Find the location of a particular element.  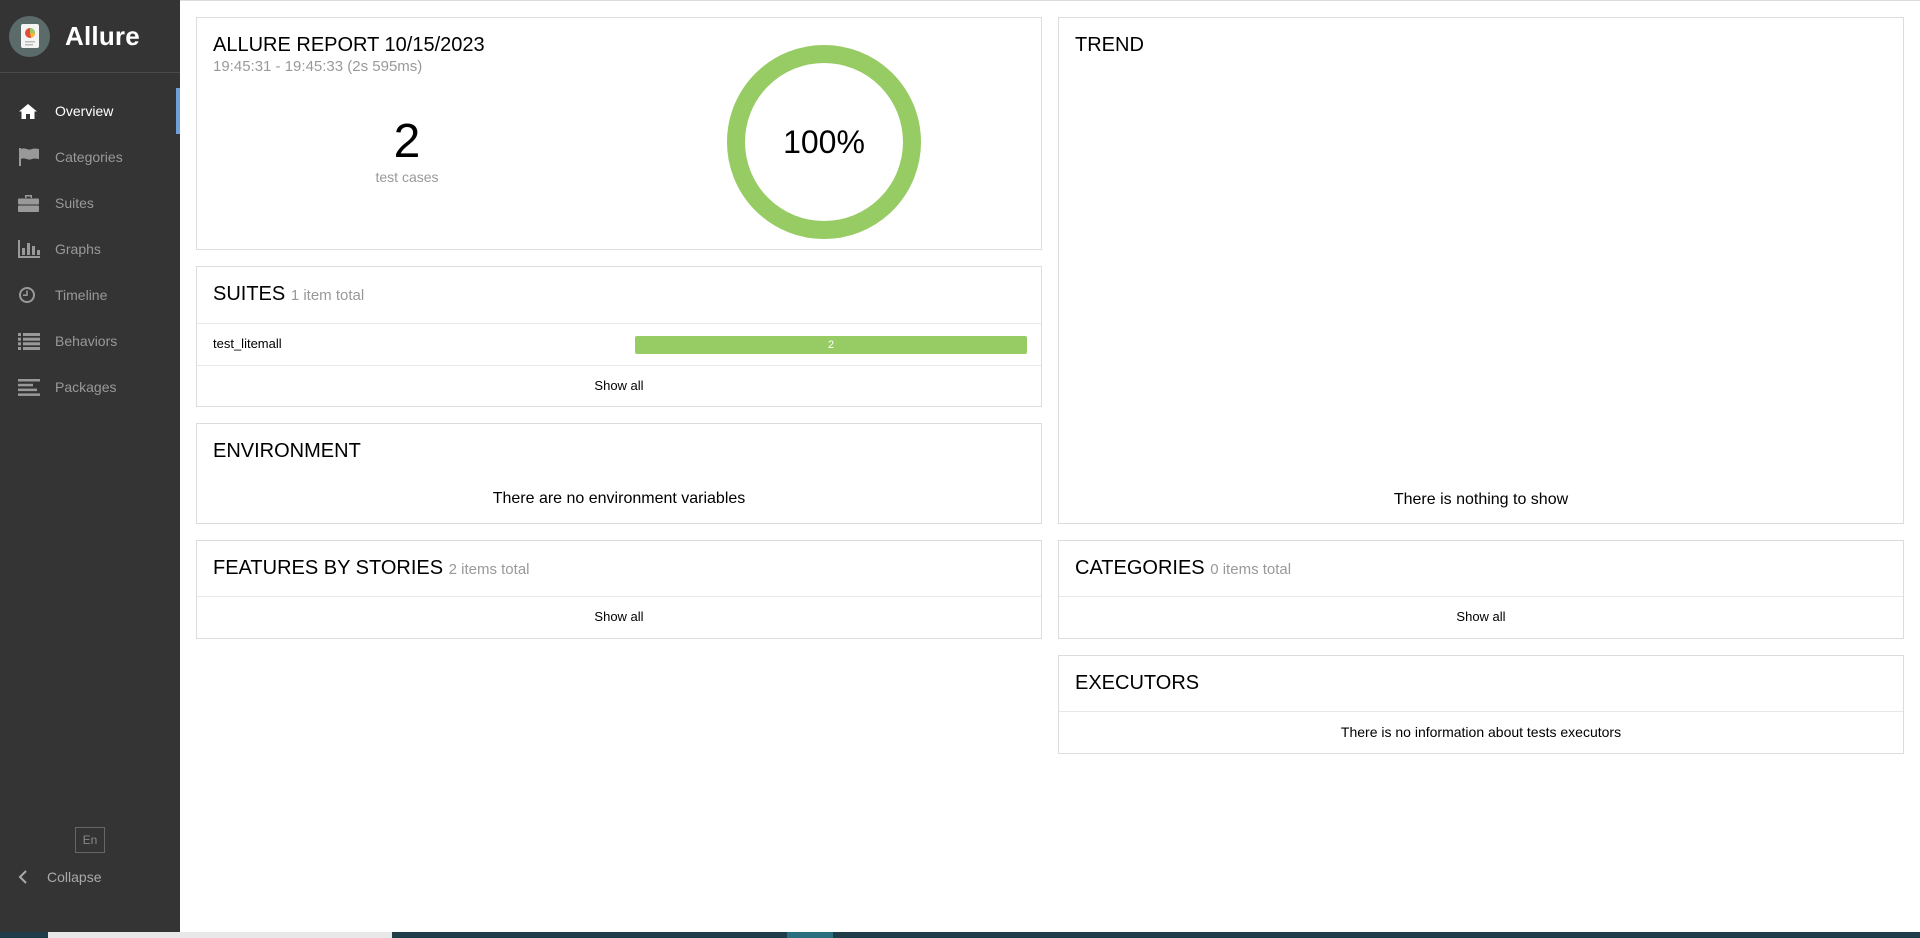

suites-title-text: SUITES is located at coordinates (249, 294).